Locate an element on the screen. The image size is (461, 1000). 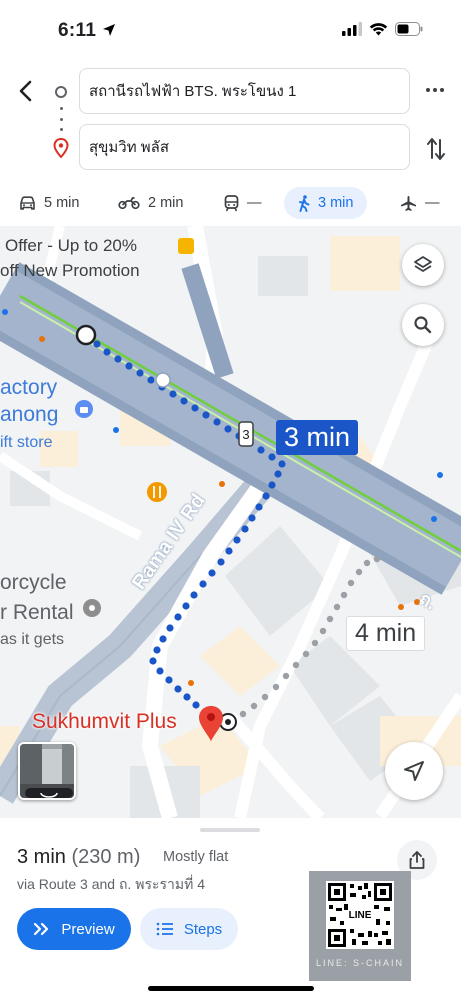
qr-caption: LINE: S-CHAIN is located at coordinates (359, 963).